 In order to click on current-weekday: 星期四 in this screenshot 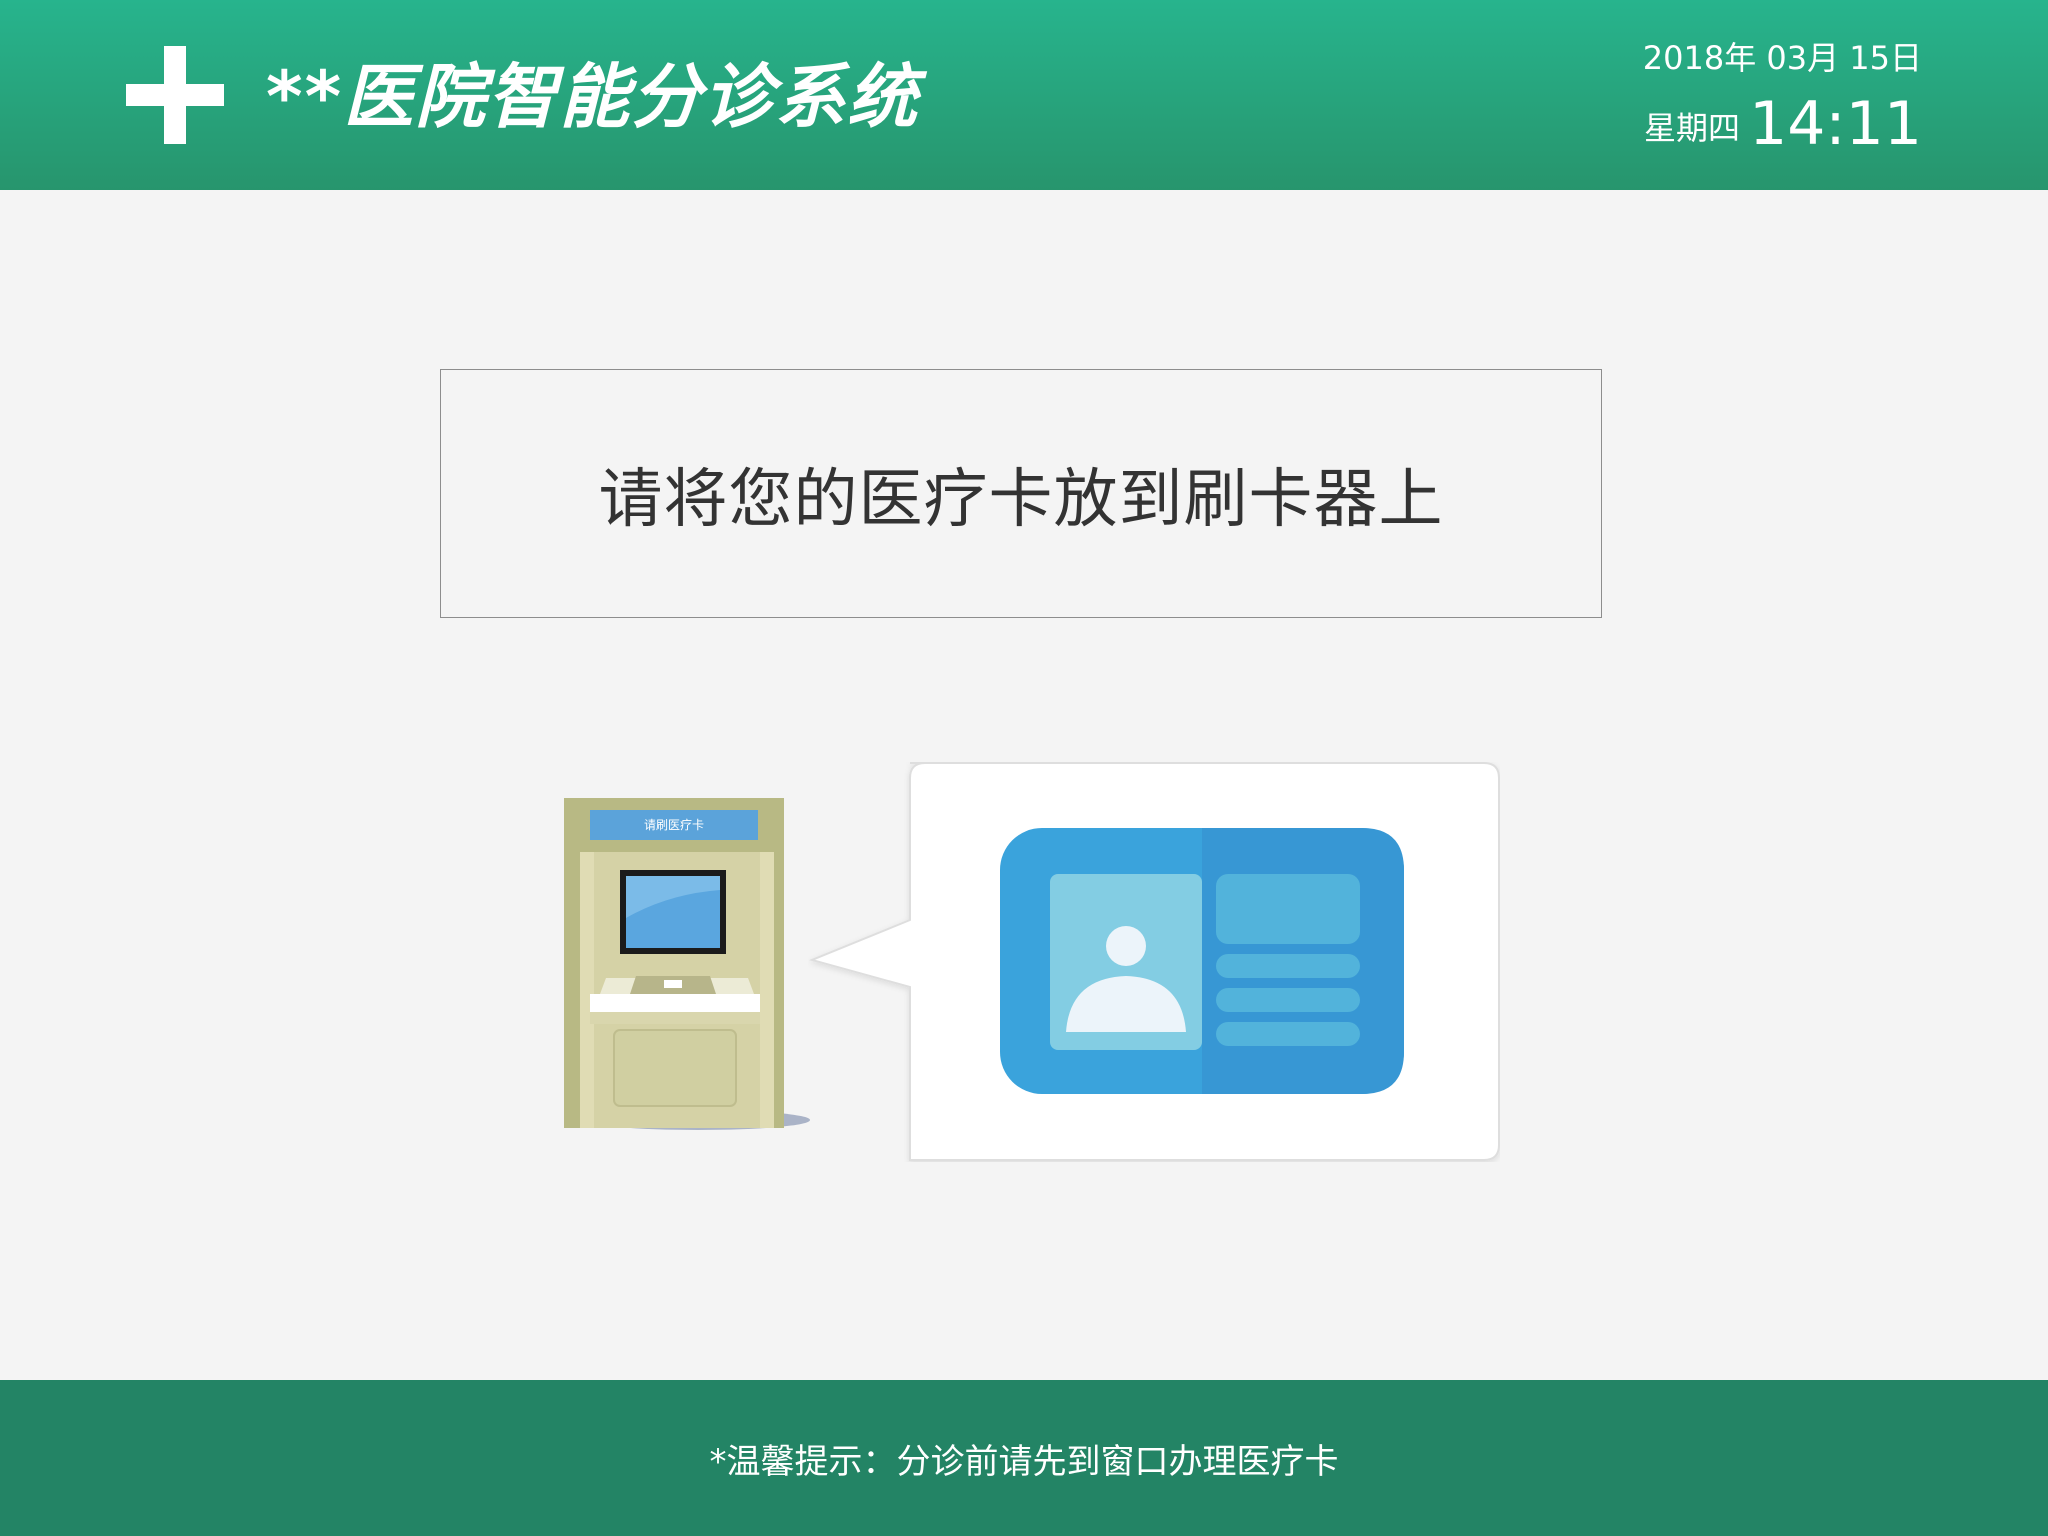, I will do `click(1692, 128)`.